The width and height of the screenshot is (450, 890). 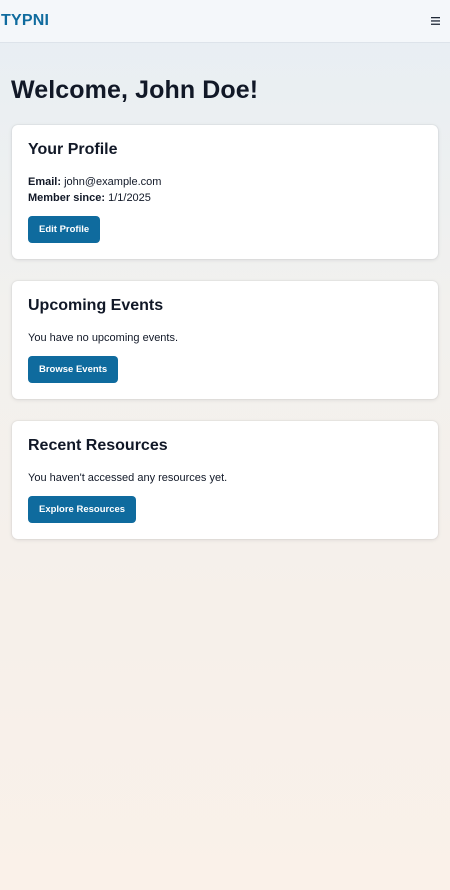 What do you see at coordinates (103, 338) in the screenshot?
I see `events-text: You have no upcoming events.` at bounding box center [103, 338].